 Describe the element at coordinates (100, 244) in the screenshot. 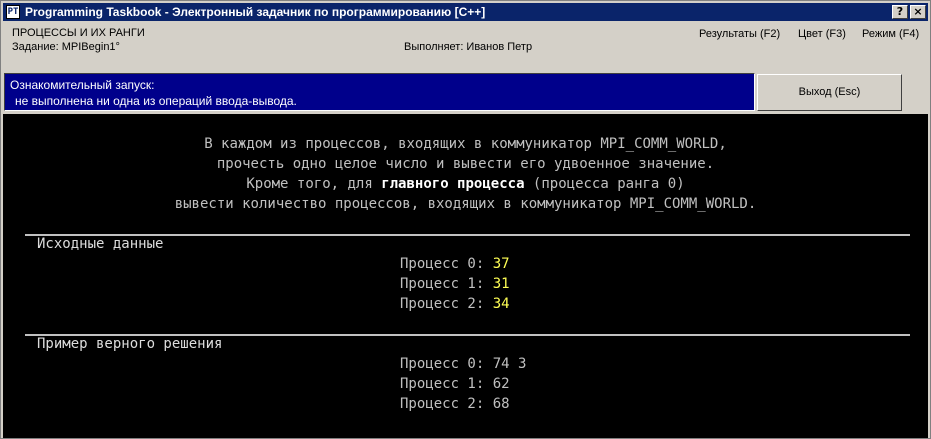

I see `input-section-title: Исходные данные` at that location.